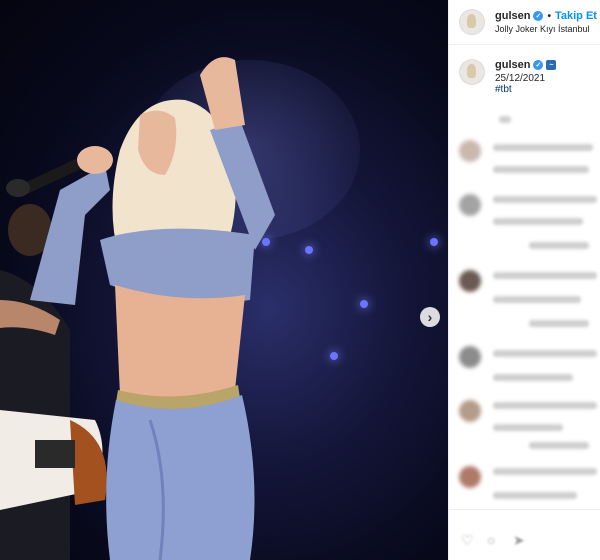 This screenshot has width=600, height=560. What do you see at coordinates (512, 16) in the screenshot?
I see `username-link: gulsen` at bounding box center [512, 16].